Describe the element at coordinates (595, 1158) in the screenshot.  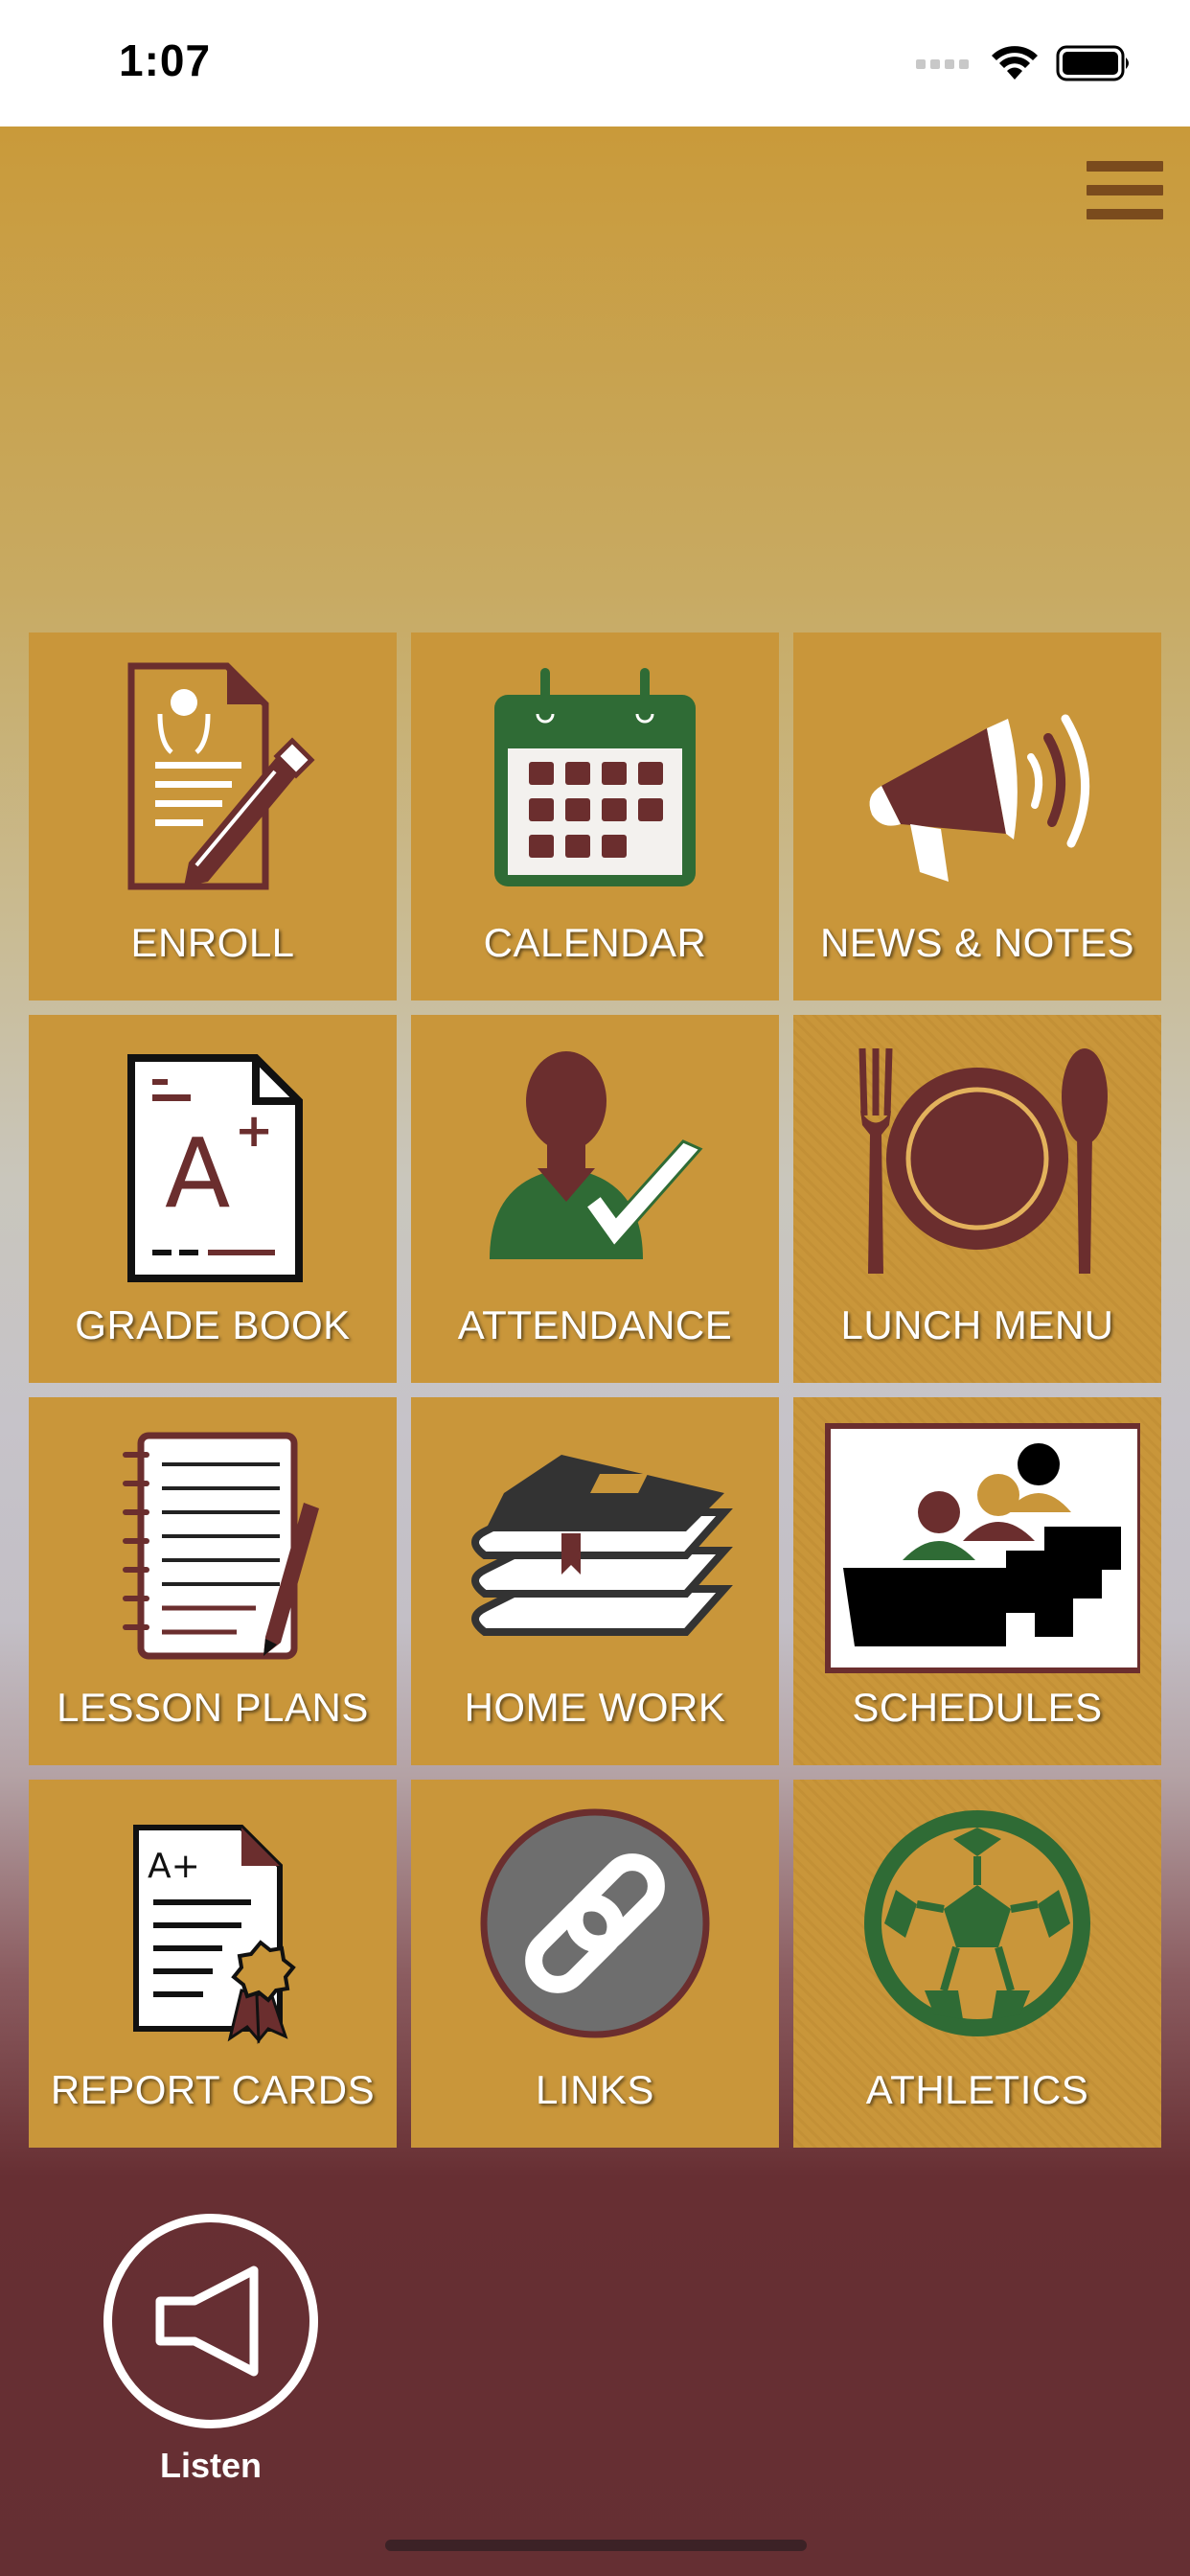
I see `person-checkmark-icon` at that location.